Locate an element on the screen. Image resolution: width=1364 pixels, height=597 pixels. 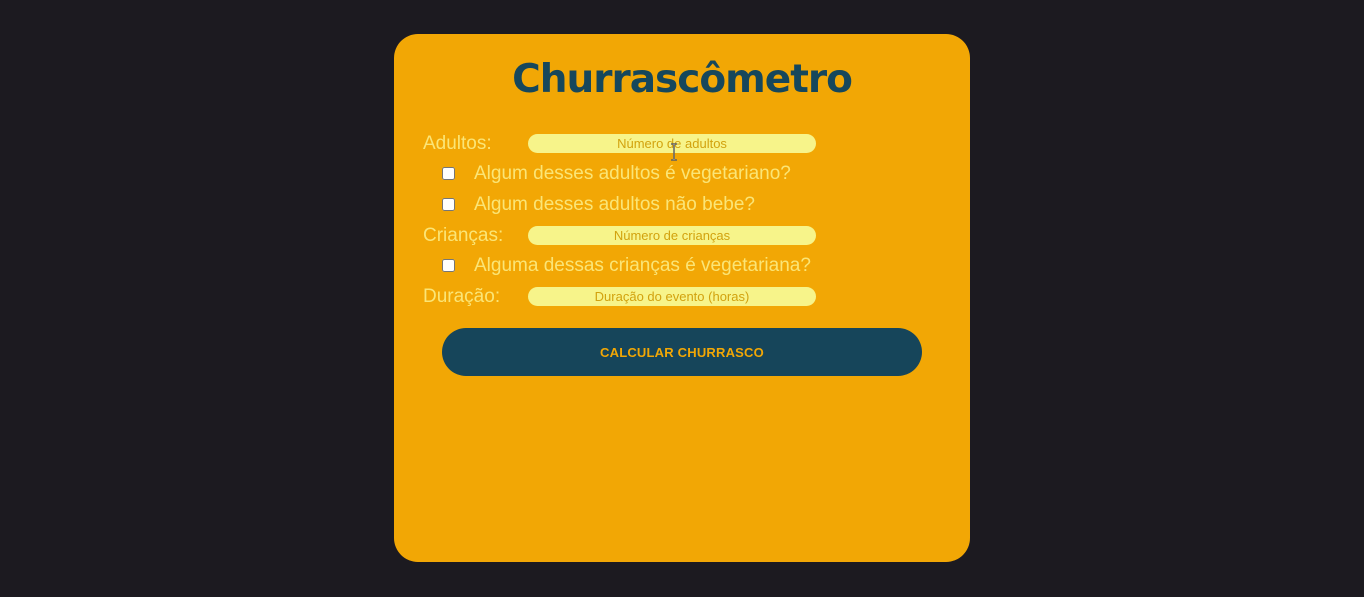
duration-row: Duração: is located at coordinates (682, 297).